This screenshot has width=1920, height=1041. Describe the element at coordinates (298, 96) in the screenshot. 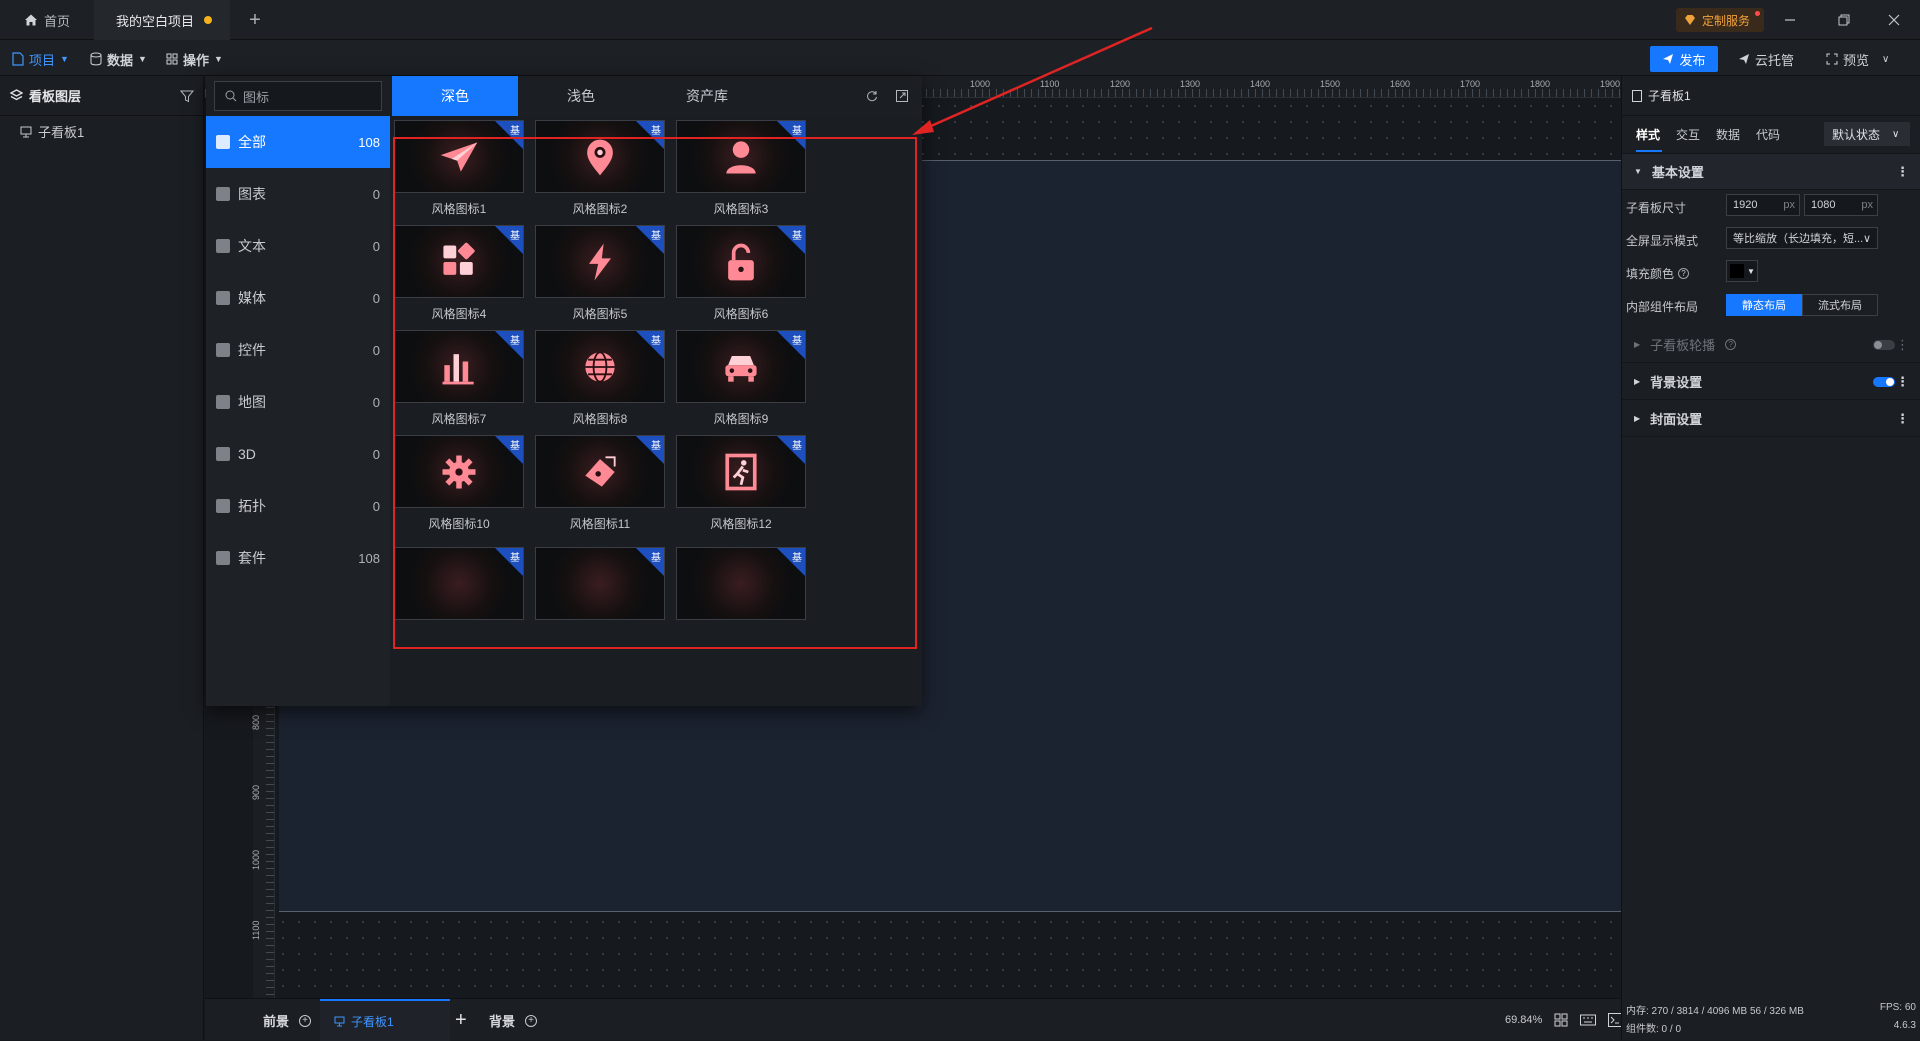

I see `search-input: 图标` at that location.